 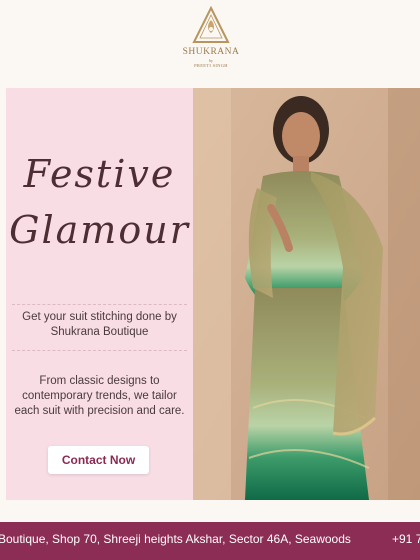 What do you see at coordinates (211, 52) in the screenshot?
I see `brand-name: SHUKRANA` at bounding box center [211, 52].